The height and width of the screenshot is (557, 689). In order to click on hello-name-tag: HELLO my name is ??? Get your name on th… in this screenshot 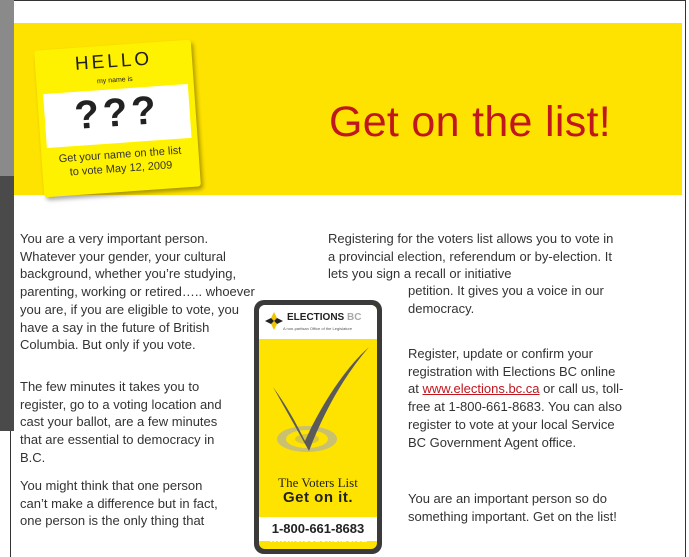, I will do `click(117, 118)`.